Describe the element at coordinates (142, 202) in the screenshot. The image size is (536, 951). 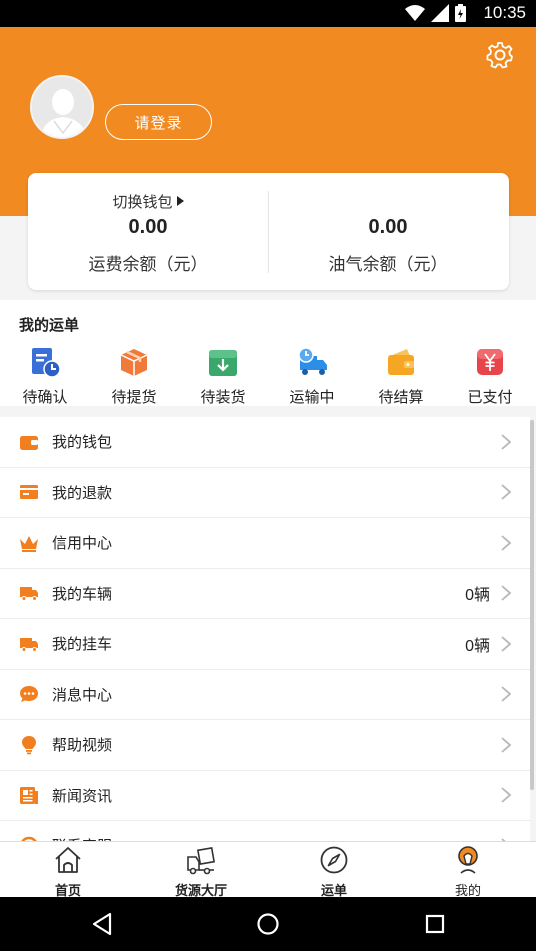
I see `switch-wallet-label: 切换钱包` at that location.